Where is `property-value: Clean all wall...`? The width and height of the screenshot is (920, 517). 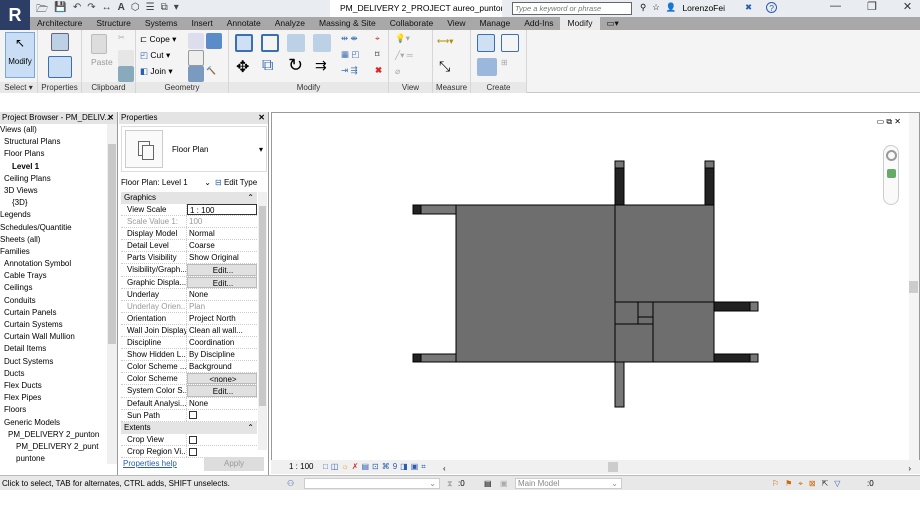
property-value: Clean all wall... is located at coordinates (222, 330).